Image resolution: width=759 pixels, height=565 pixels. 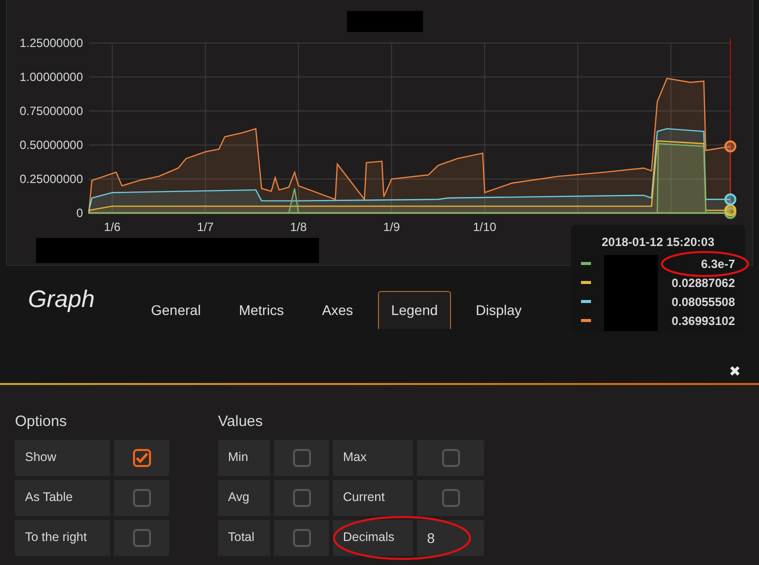 What do you see at coordinates (62, 300) in the screenshot?
I see `panel-type-title: Graph` at bounding box center [62, 300].